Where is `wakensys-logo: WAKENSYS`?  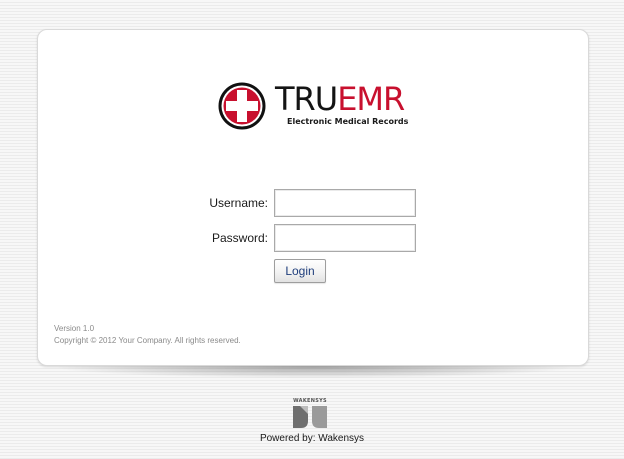
wakensys-logo: WAKENSYS is located at coordinates (310, 414).